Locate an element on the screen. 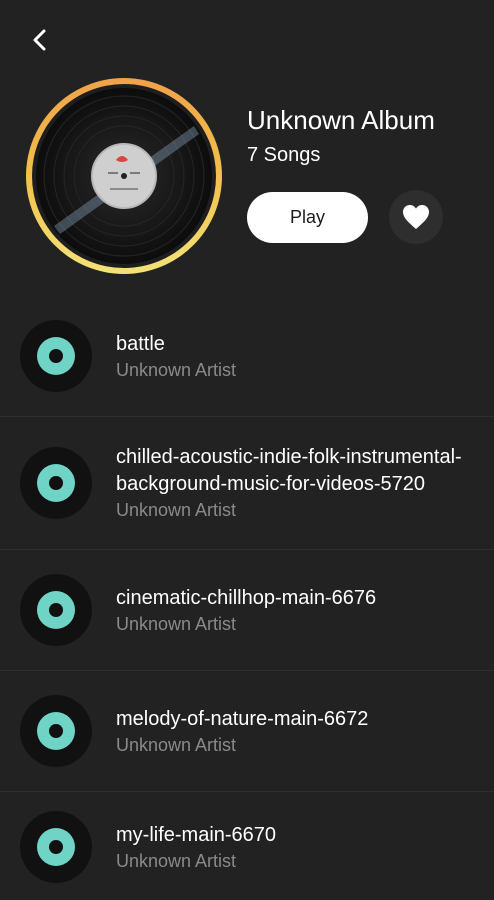 This screenshot has height=900, width=494. vinyl-record-icon is located at coordinates (124, 176).